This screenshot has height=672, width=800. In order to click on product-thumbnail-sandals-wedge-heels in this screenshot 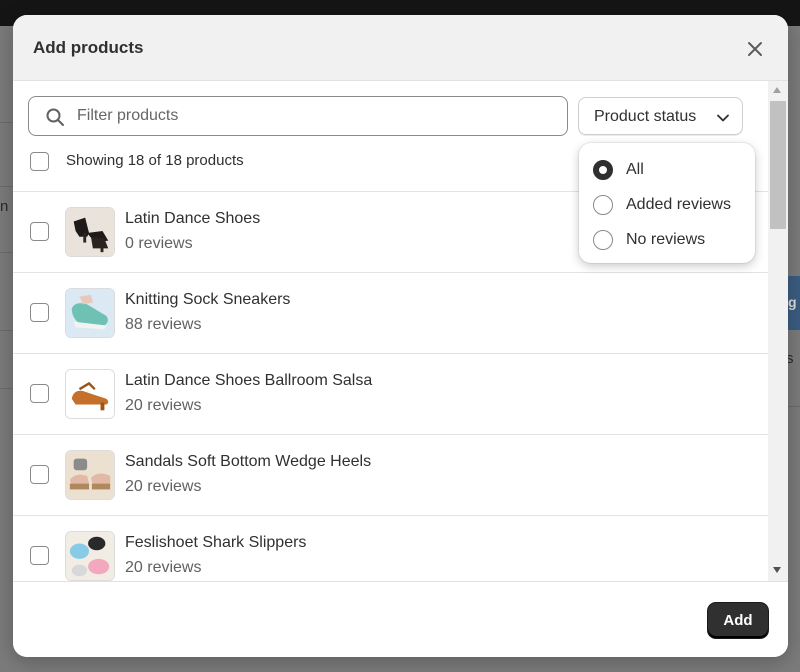, I will do `click(90, 475)`.